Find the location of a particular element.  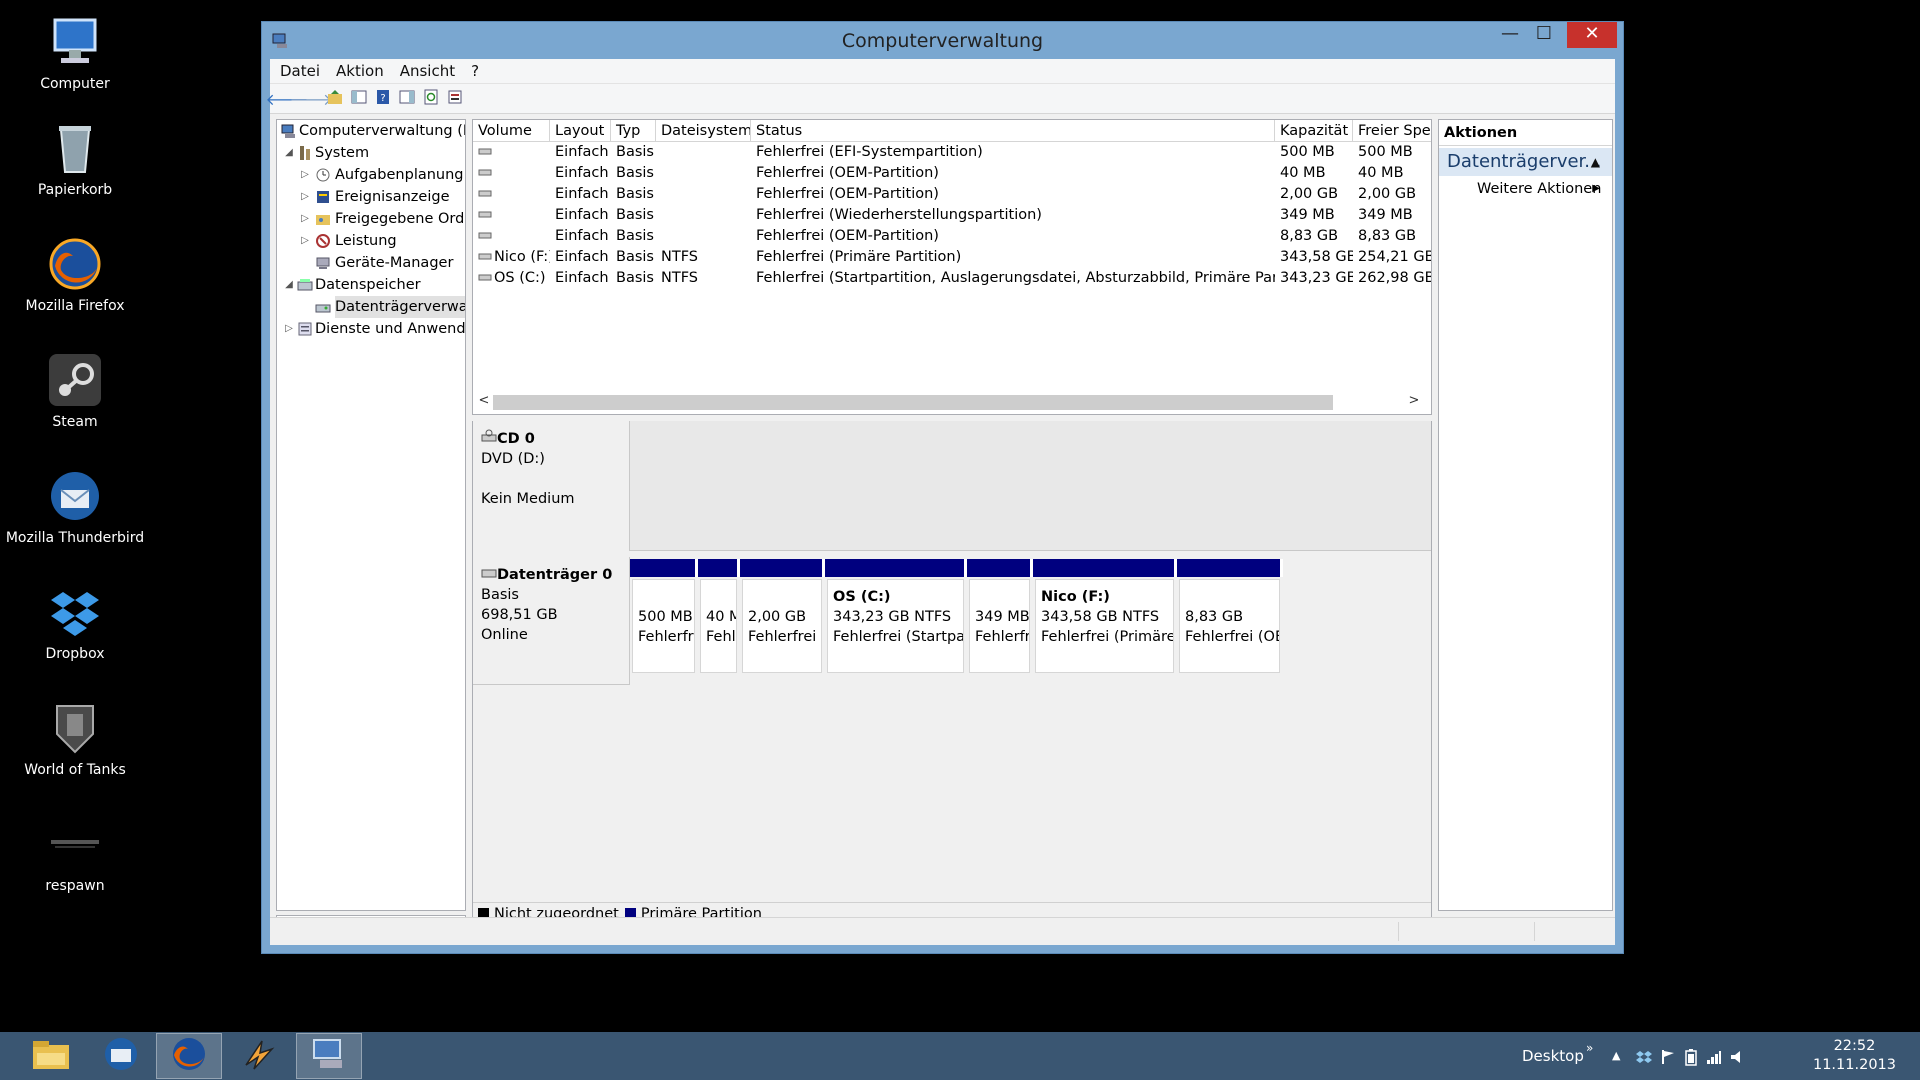

disk-0-label: Datenträger 0 Basis 698,51 GB Online is located at coordinates (551, 621).